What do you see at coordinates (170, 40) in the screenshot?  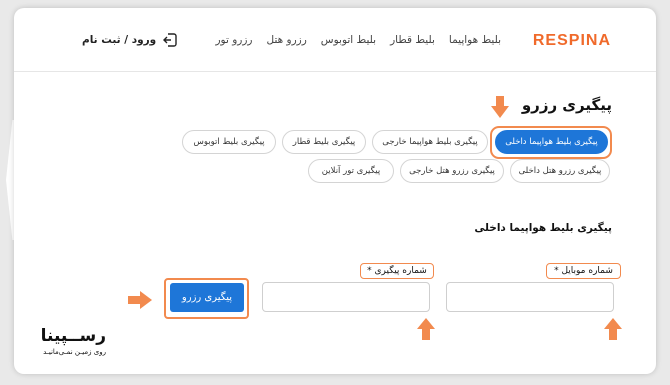 I see `login-icon` at bounding box center [170, 40].